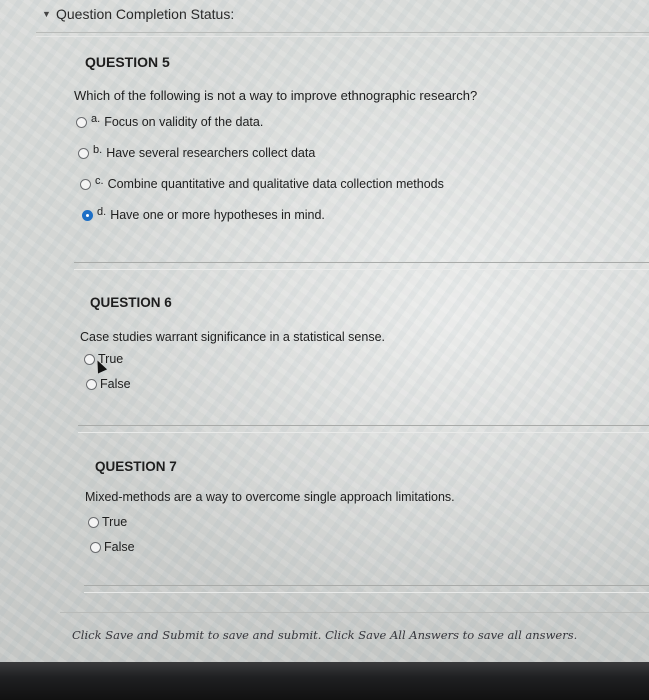  Describe the element at coordinates (96, 119) in the screenshot. I see `option-letter: a.` at that location.